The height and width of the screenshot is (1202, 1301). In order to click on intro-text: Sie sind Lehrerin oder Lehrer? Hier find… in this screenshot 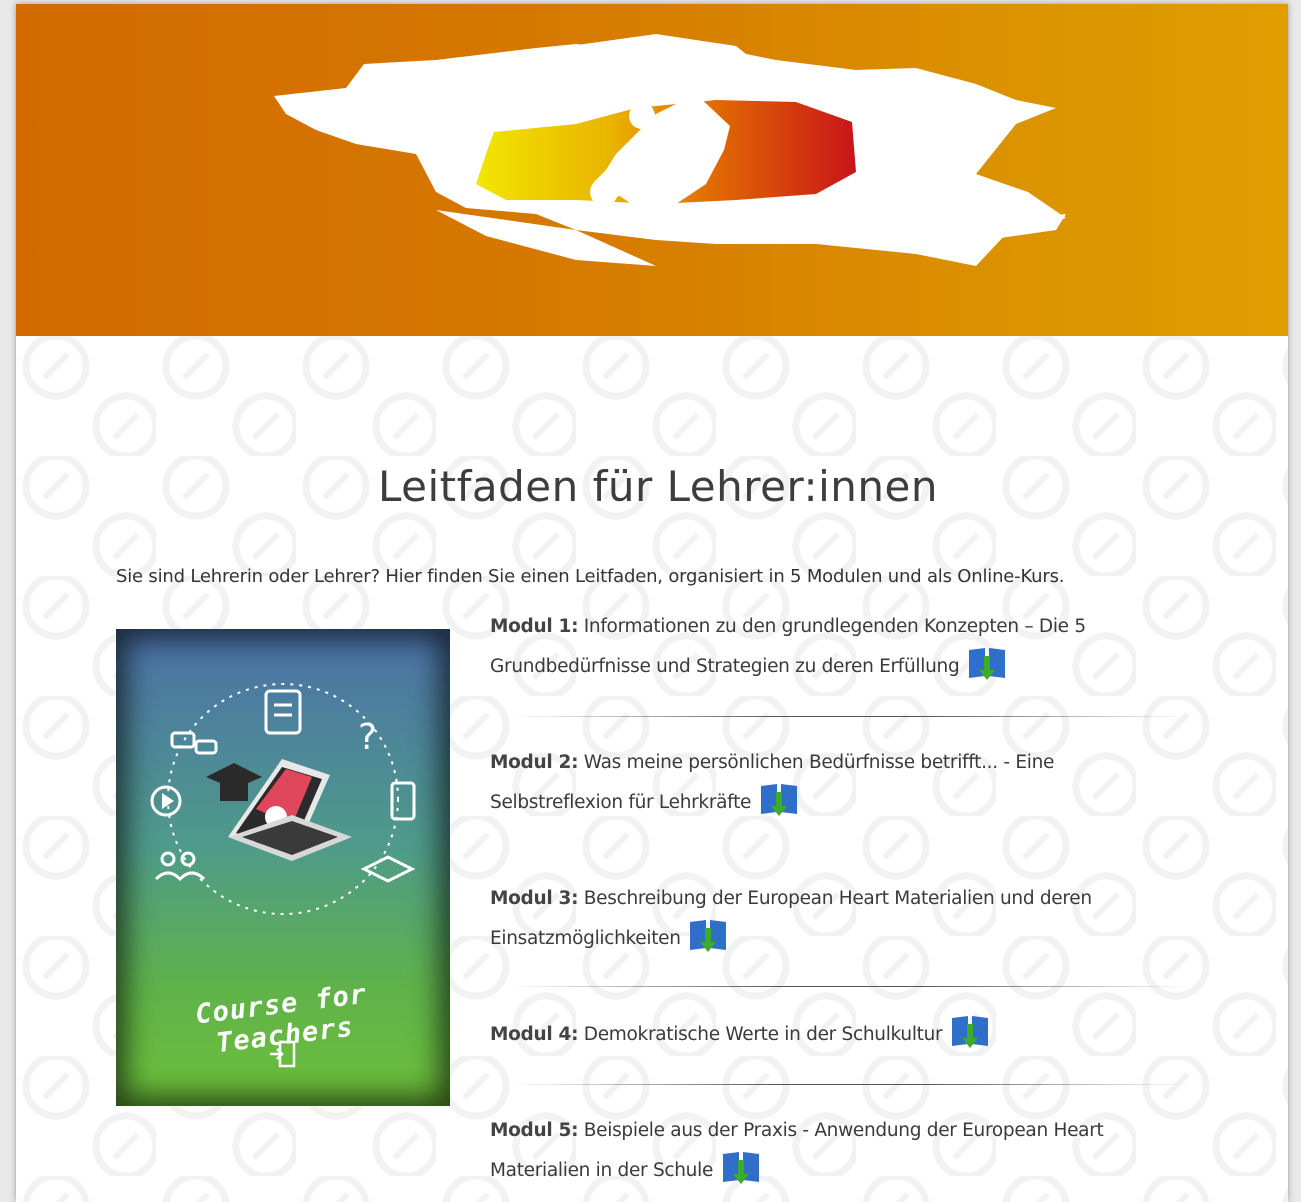, I will do `click(590, 576)`.